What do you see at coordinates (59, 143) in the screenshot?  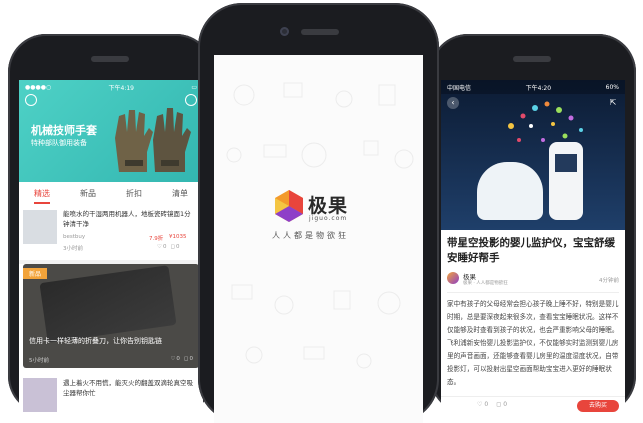 I see `banner-subtitle: 特种部队御用装备` at bounding box center [59, 143].